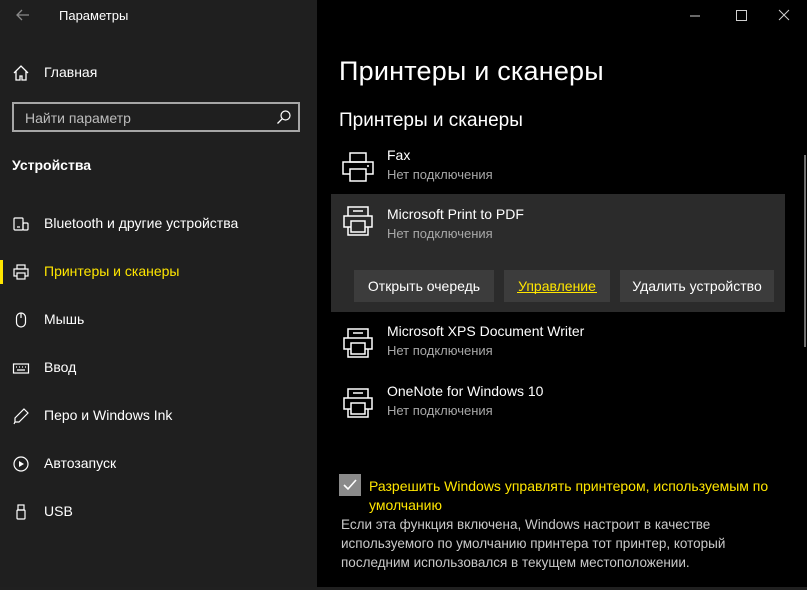 The image size is (807, 590). Describe the element at coordinates (805, 251) in the screenshot. I see `scrollbar` at that location.